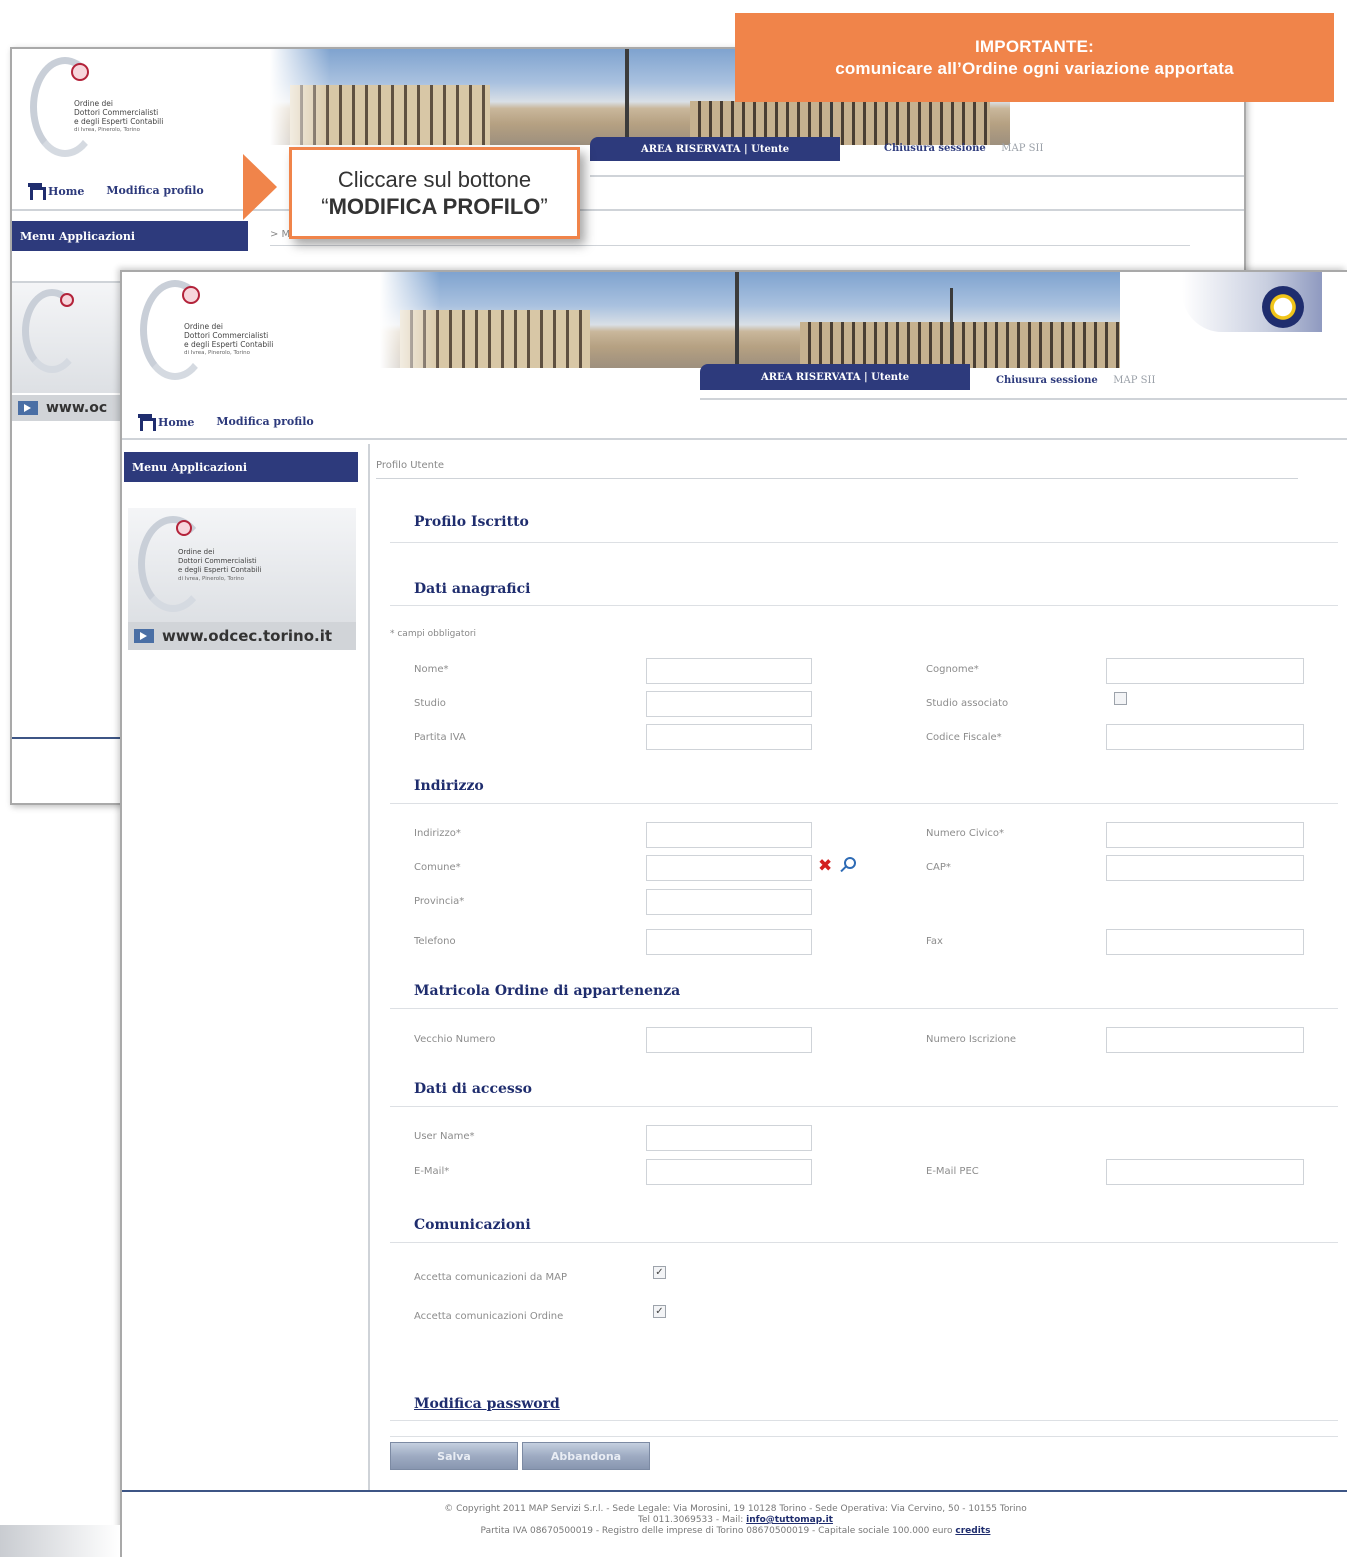  What do you see at coordinates (455, 1039) in the screenshot?
I see `label-vecchio-numero: Vecchio Numero` at bounding box center [455, 1039].